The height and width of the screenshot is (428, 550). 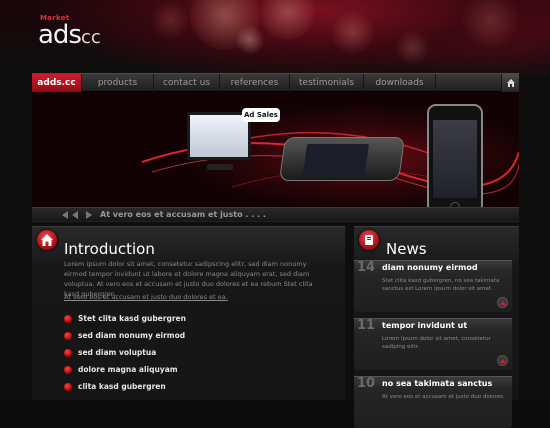 What do you see at coordinates (122, 386) in the screenshot?
I see `list-item-label: clita kasd gubergren` at bounding box center [122, 386].